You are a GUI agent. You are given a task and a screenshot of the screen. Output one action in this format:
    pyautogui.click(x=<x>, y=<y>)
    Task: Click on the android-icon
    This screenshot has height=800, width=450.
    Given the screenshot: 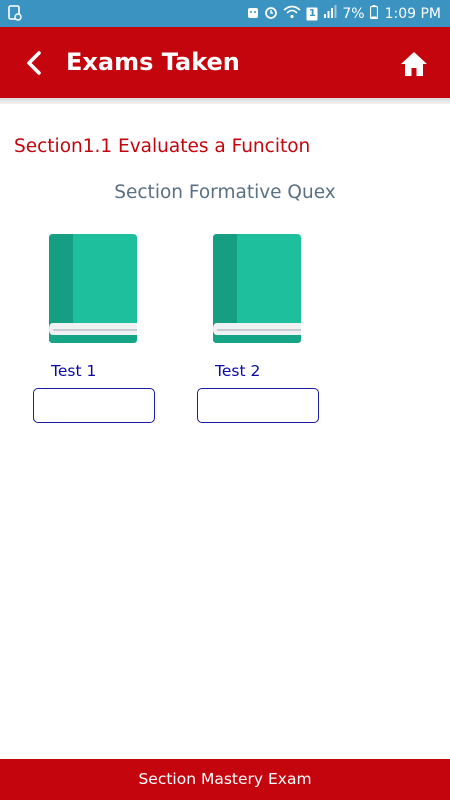 What is the action you would take?
    pyautogui.click(x=253, y=14)
    